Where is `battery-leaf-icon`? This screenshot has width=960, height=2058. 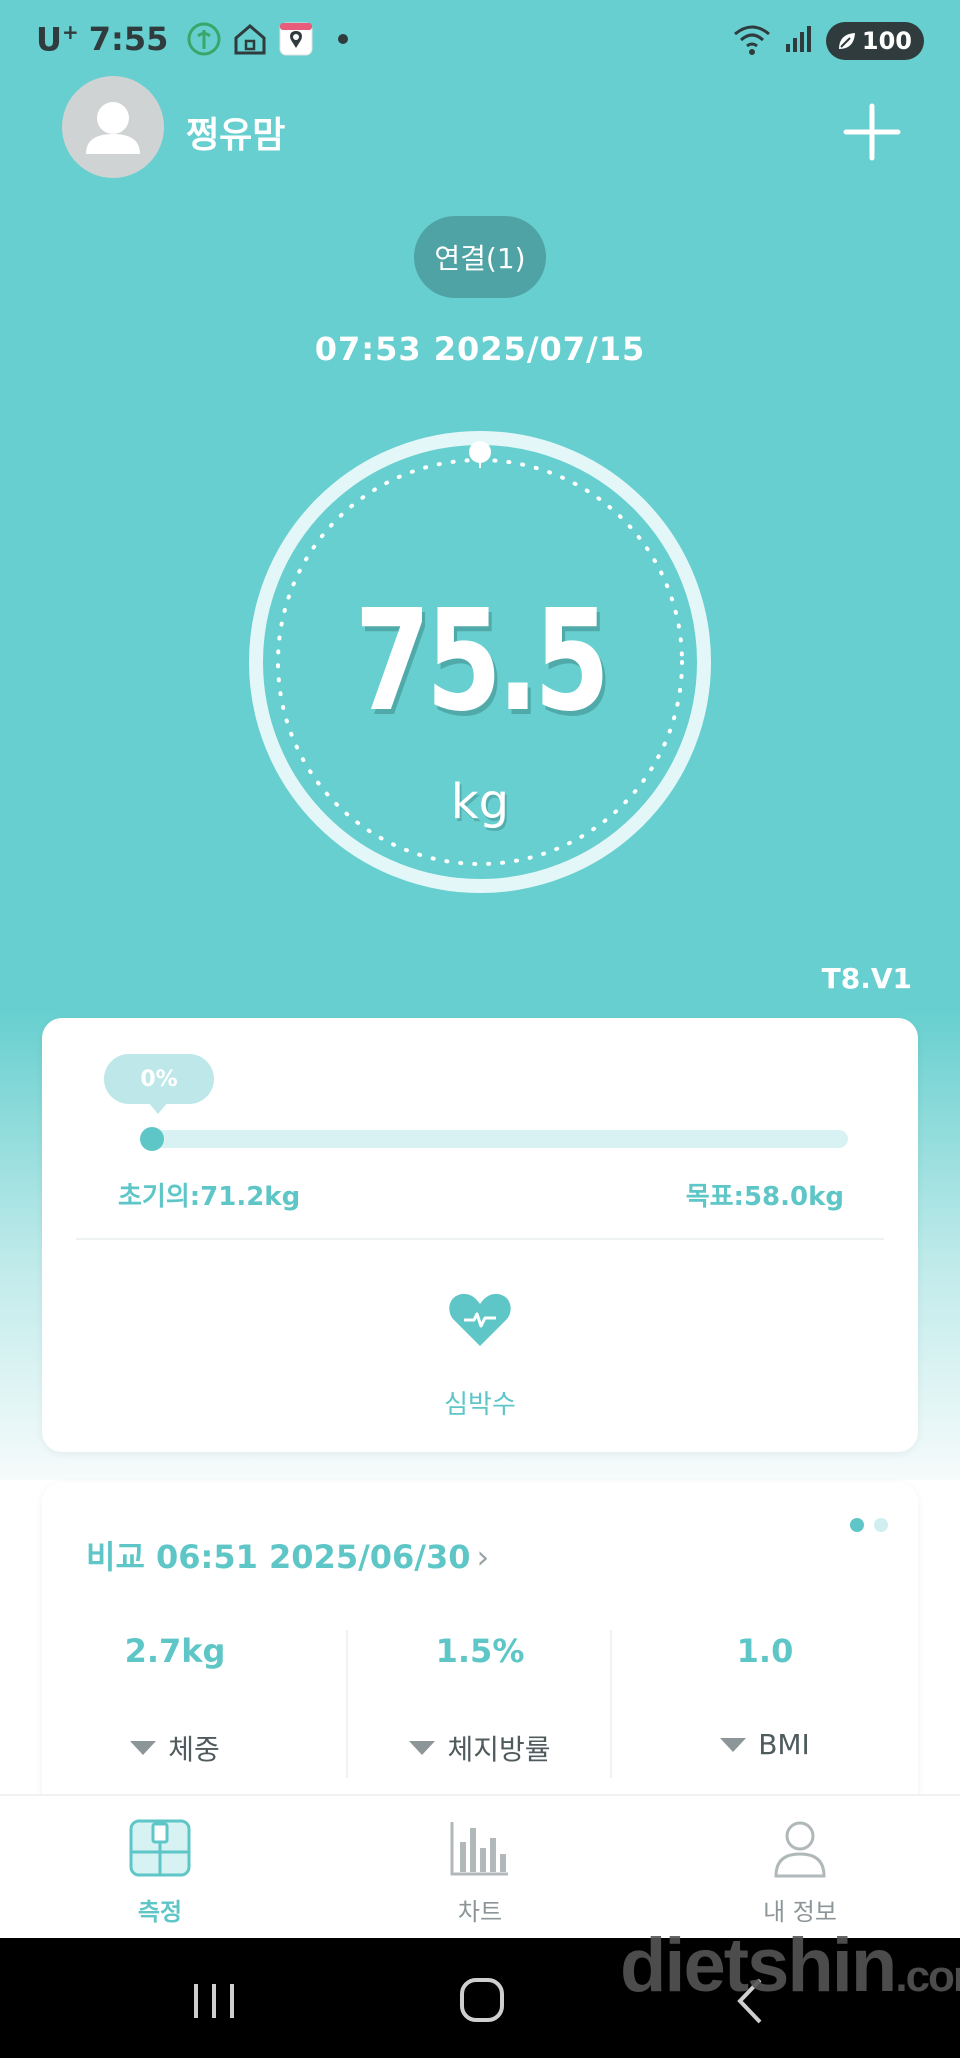
battery-leaf-icon is located at coordinates (846, 41).